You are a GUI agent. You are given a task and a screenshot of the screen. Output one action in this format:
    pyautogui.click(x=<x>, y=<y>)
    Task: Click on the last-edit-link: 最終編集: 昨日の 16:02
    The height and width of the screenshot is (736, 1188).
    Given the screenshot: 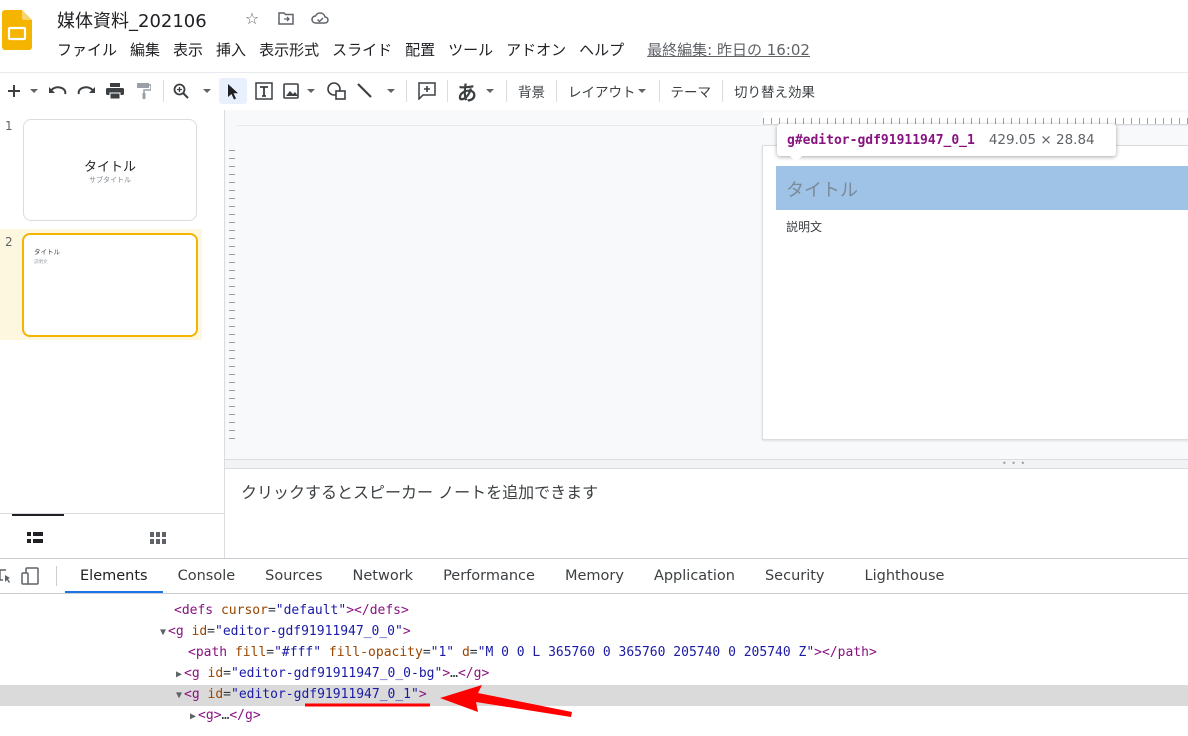 What is the action you would take?
    pyautogui.click(x=728, y=50)
    